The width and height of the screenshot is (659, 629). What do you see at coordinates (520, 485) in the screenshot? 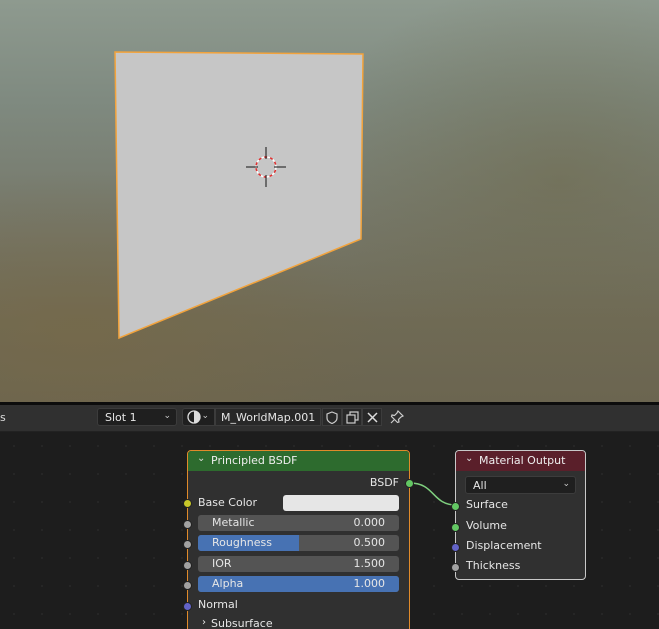
I see `target-dropdown: All ⌄` at bounding box center [520, 485].